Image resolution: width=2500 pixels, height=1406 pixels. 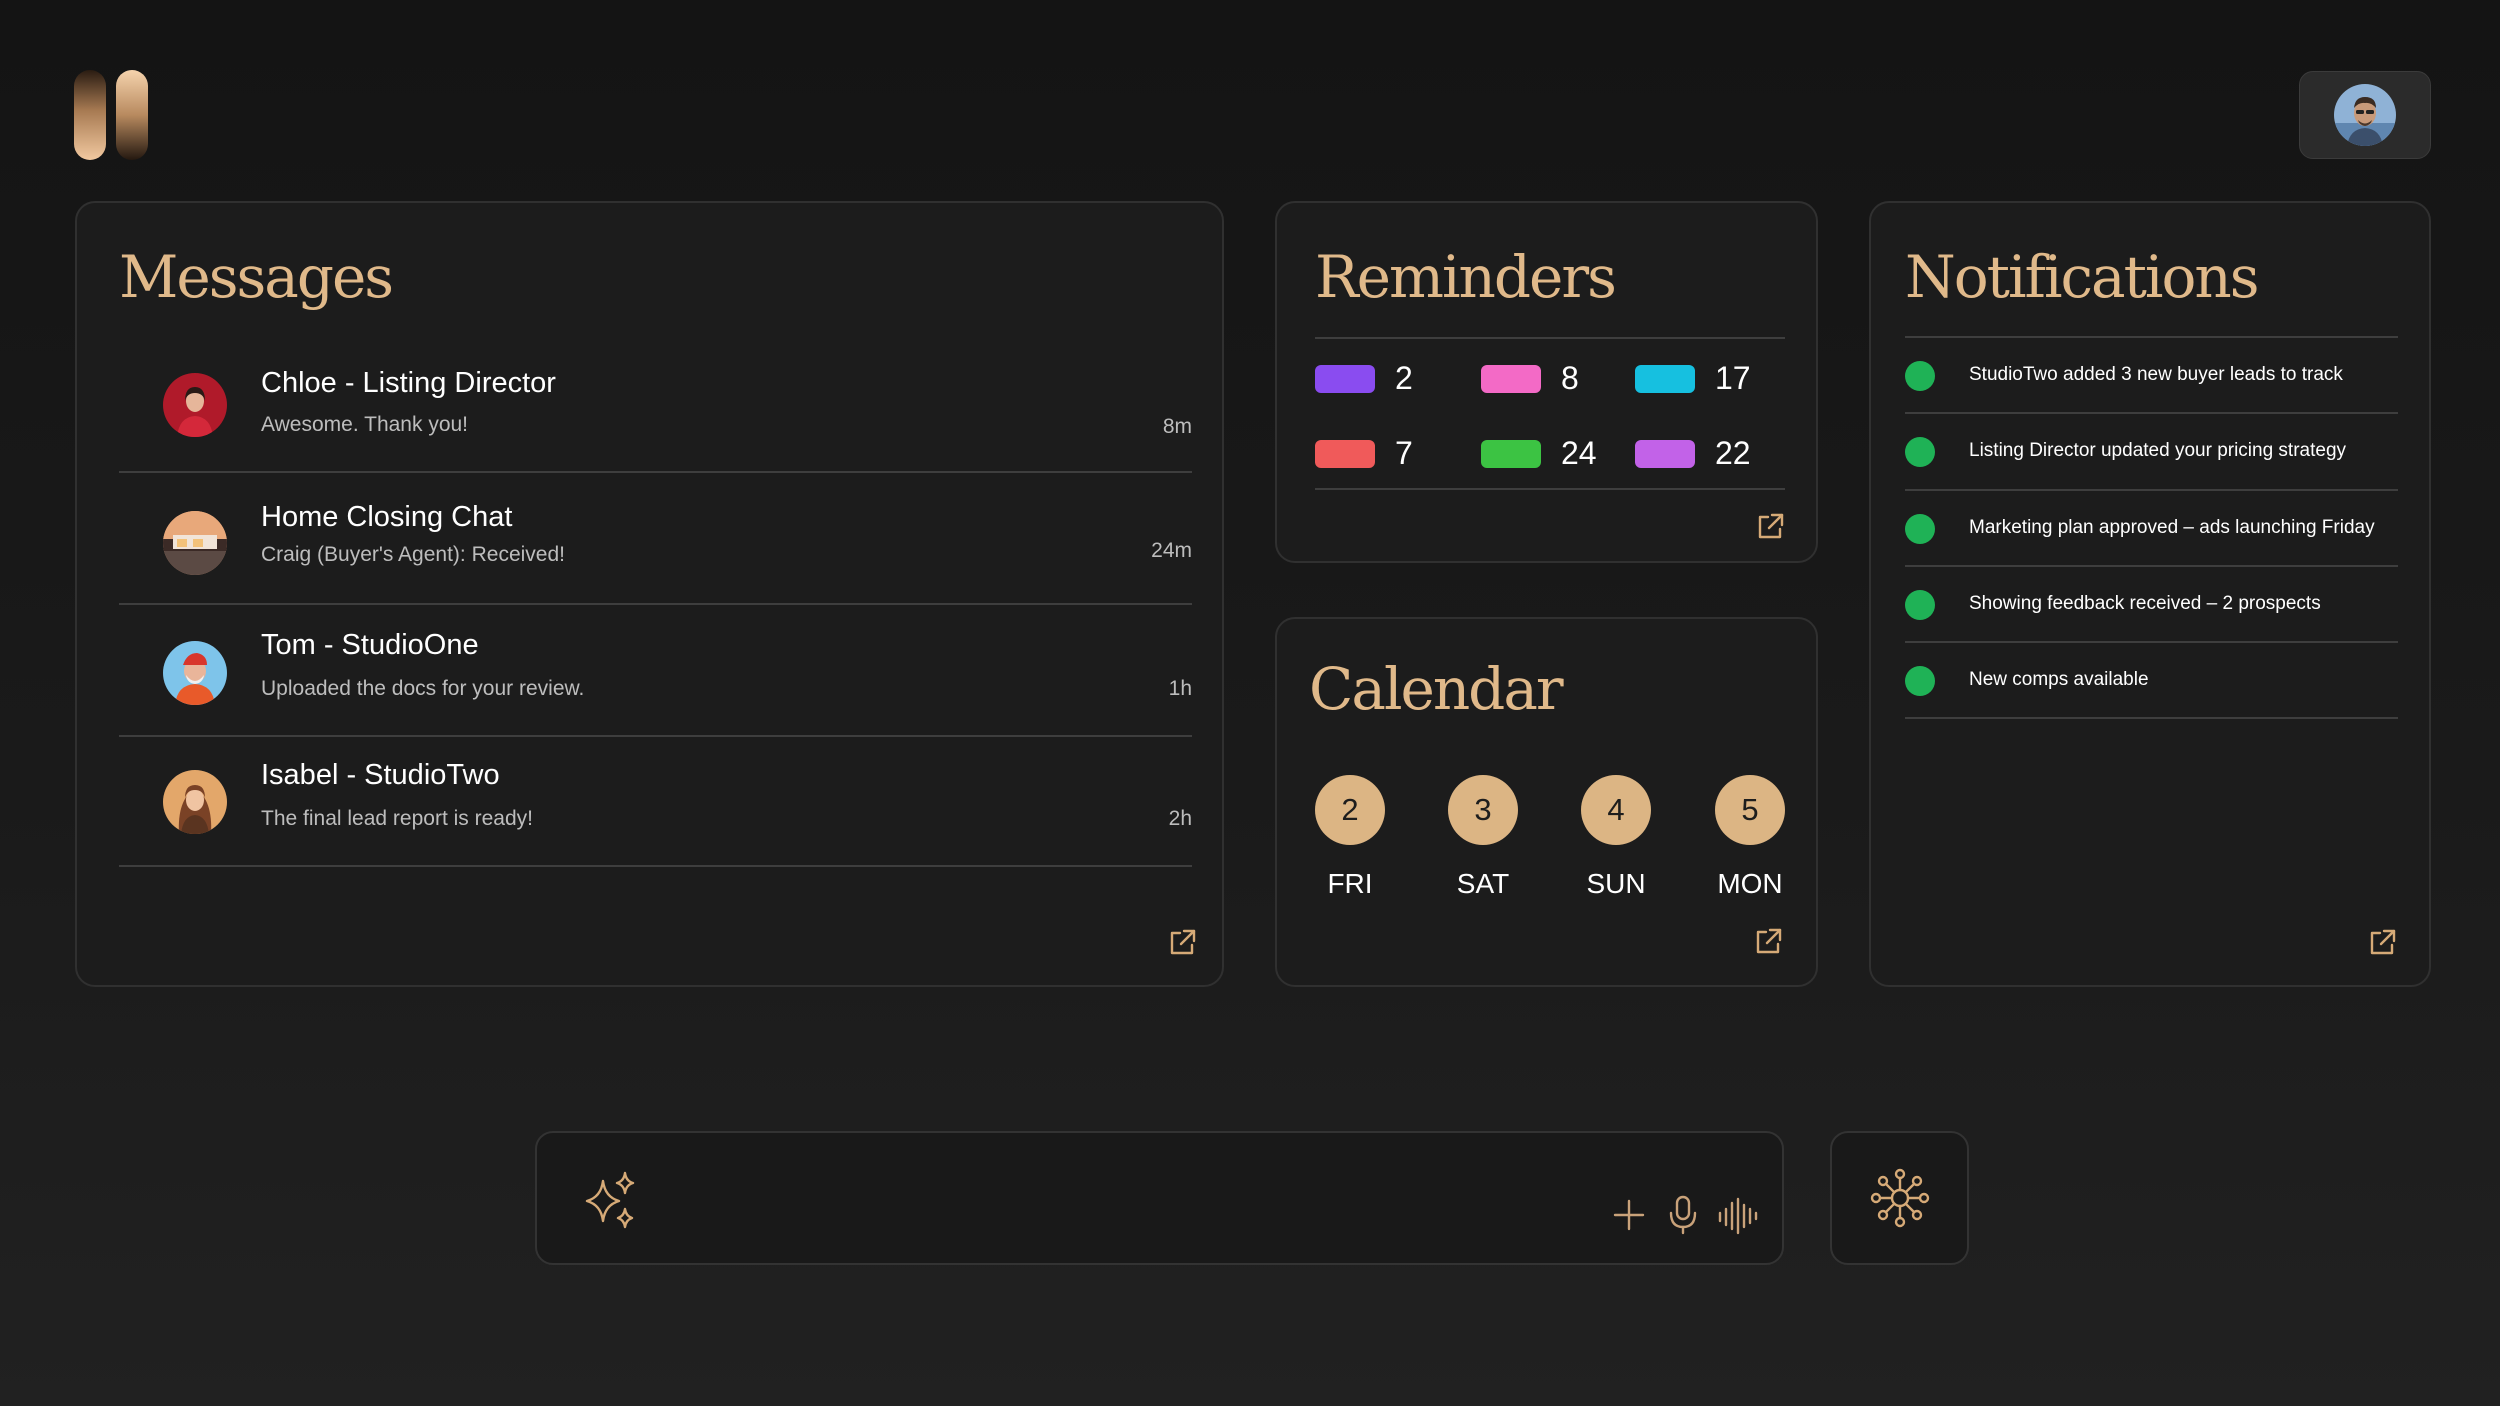 I want to click on reminder-count: 8, so click(x=1570, y=378).